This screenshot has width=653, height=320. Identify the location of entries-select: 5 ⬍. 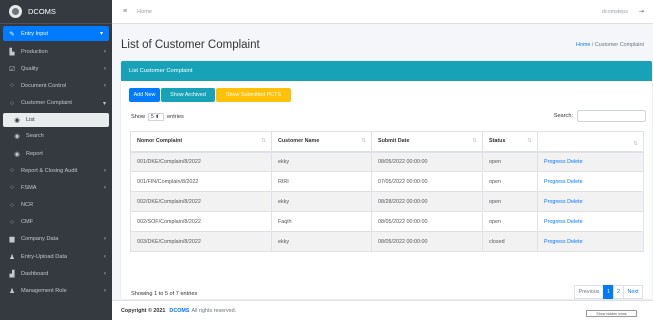
(156, 117).